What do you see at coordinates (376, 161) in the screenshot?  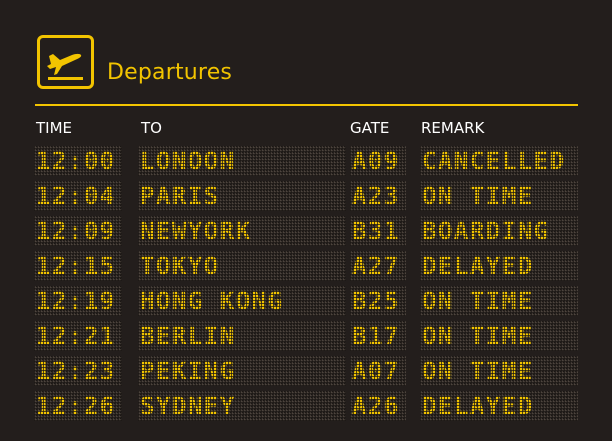 I see `flight-gate: A09` at bounding box center [376, 161].